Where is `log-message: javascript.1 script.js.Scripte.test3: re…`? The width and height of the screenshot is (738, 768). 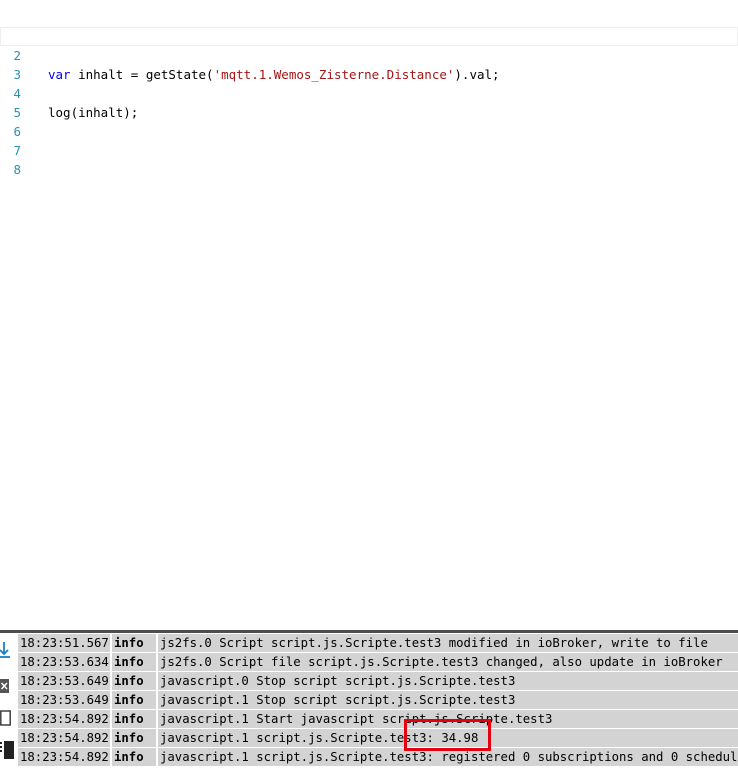 log-message: javascript.1 script.js.Scripte.test3: re… is located at coordinates (448, 757).